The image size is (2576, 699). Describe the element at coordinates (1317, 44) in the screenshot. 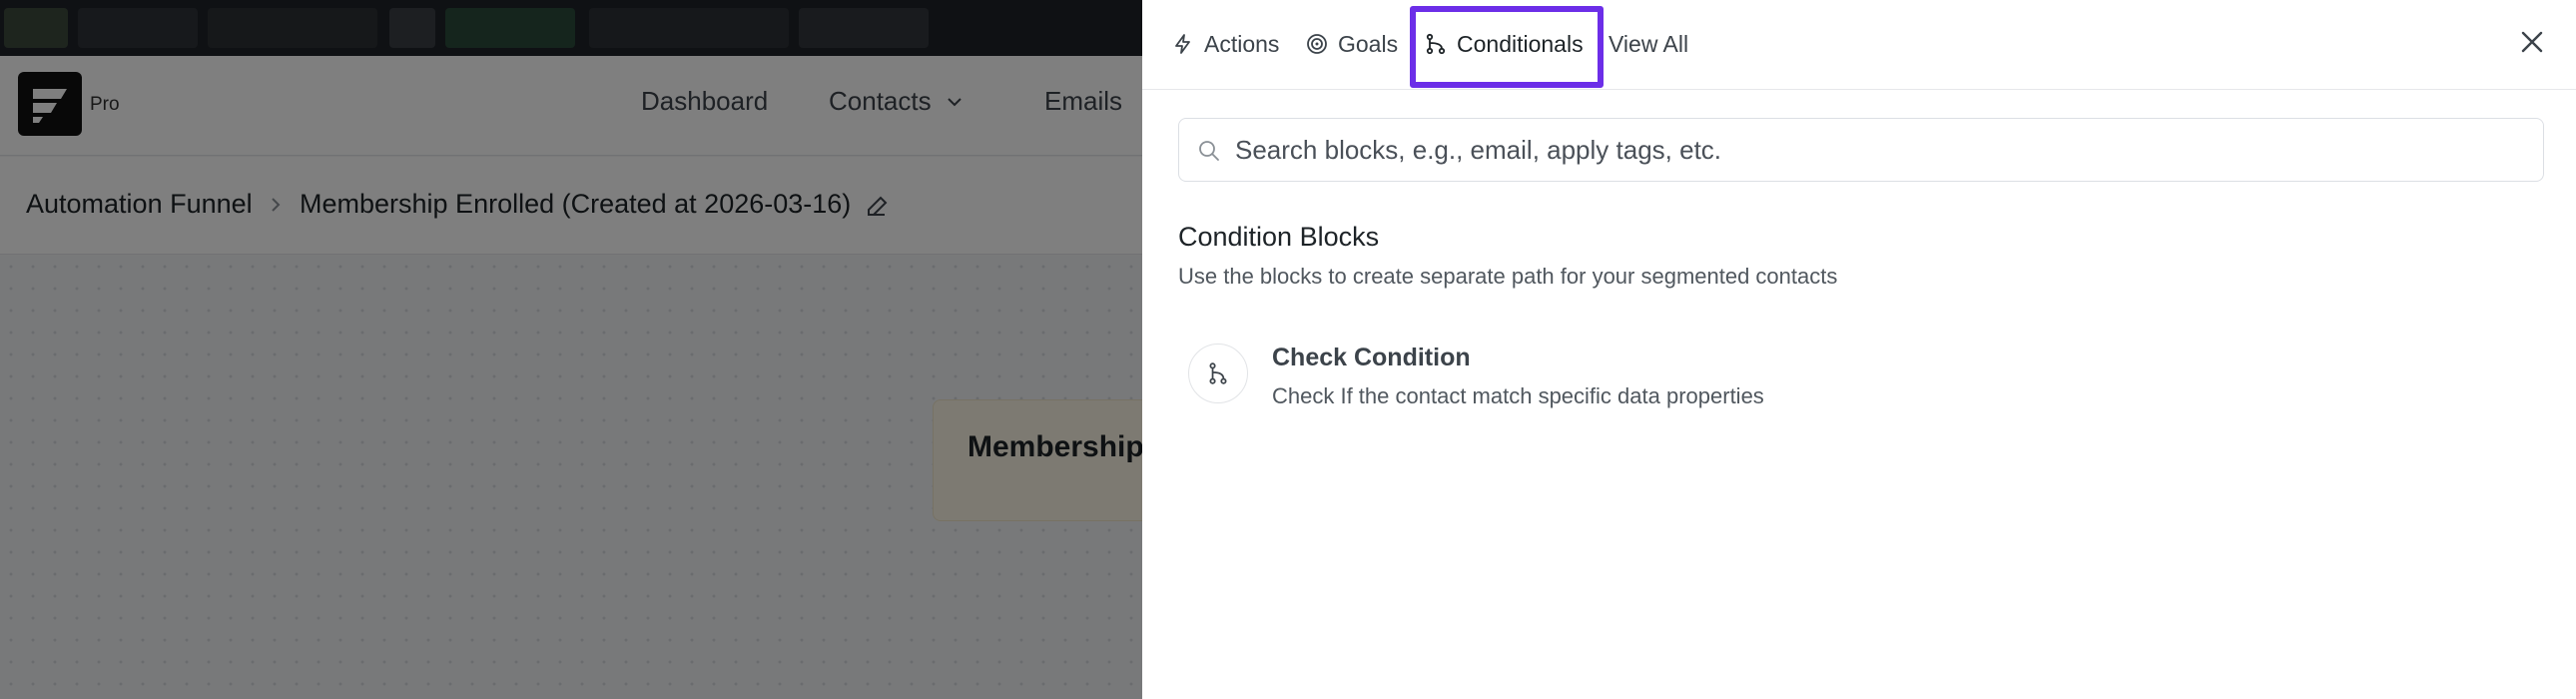

I see `target-icon` at that location.